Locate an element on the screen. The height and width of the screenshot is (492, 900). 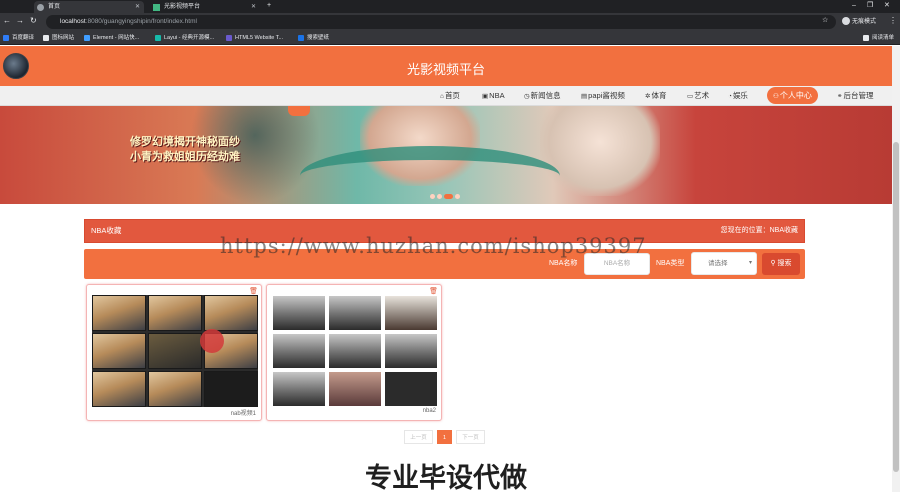
promo-text: 专业毕设代做 is located at coordinates (446, 477).